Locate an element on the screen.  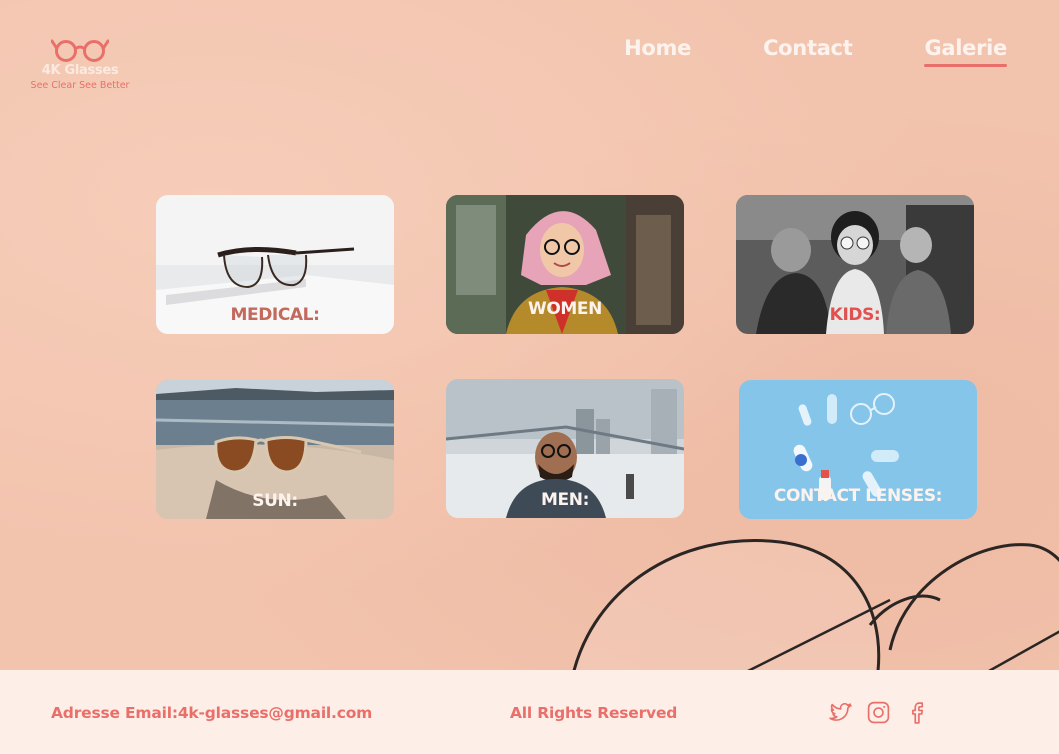
brand-tagline: See Clear See Better is located at coordinates (80, 85).